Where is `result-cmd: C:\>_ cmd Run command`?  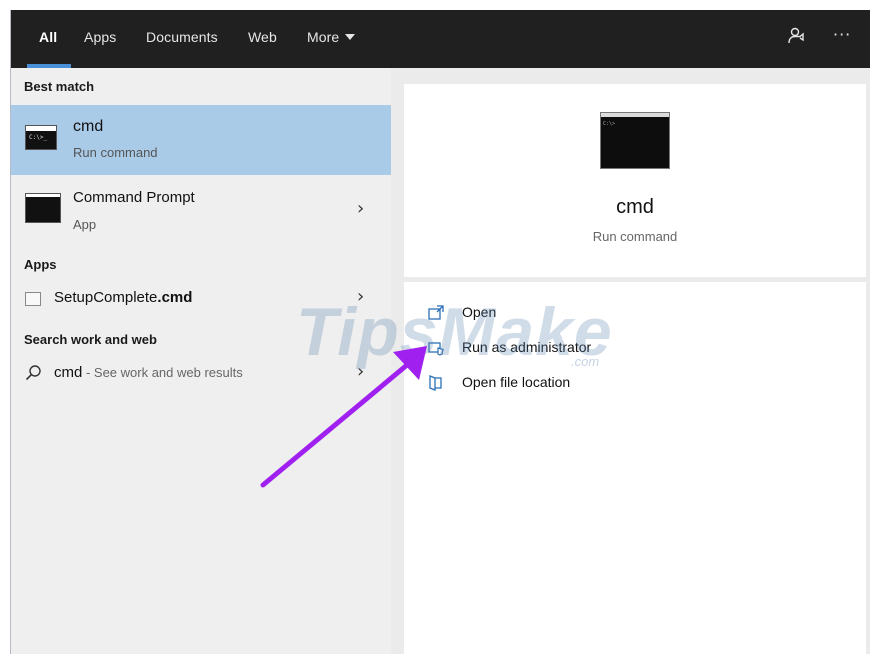
result-cmd: C:\>_ cmd Run command is located at coordinates (201, 140).